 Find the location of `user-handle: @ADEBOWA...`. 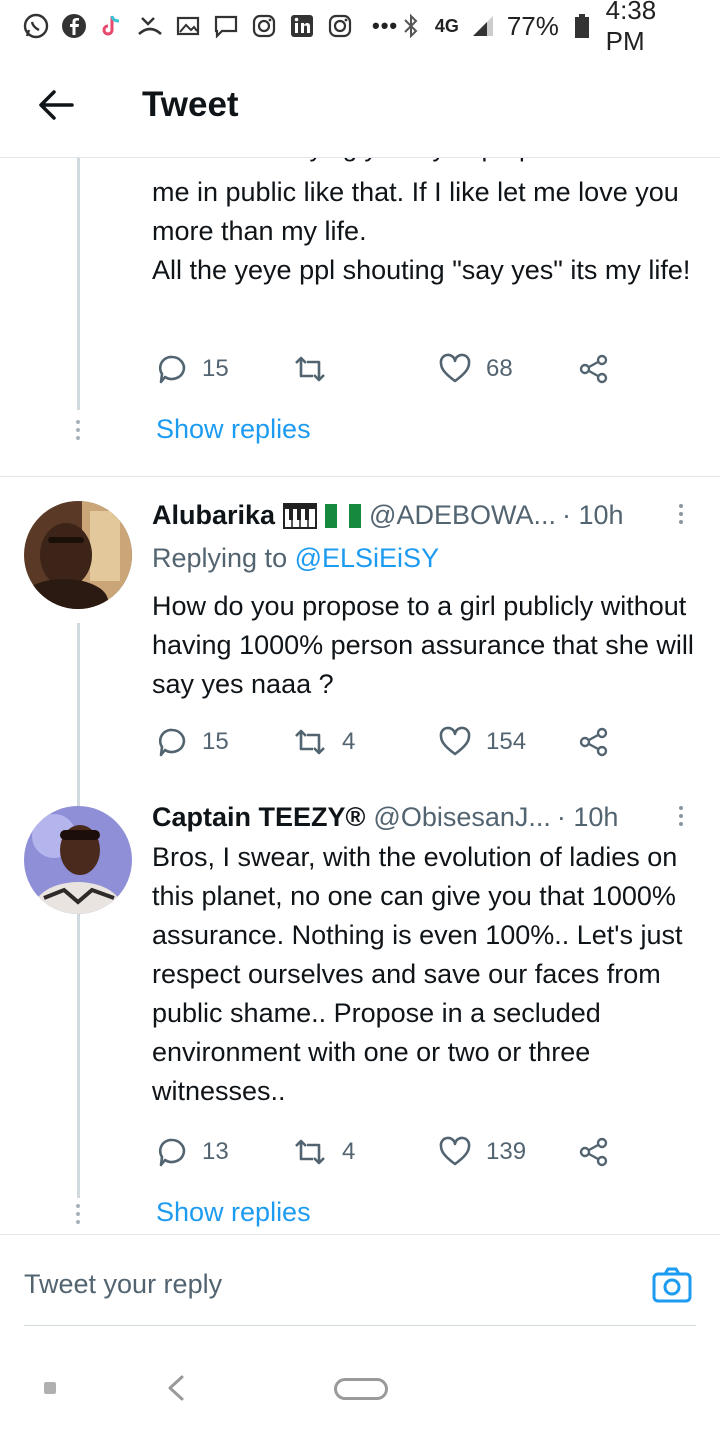

user-handle: @ADEBOWA... is located at coordinates (462, 515).